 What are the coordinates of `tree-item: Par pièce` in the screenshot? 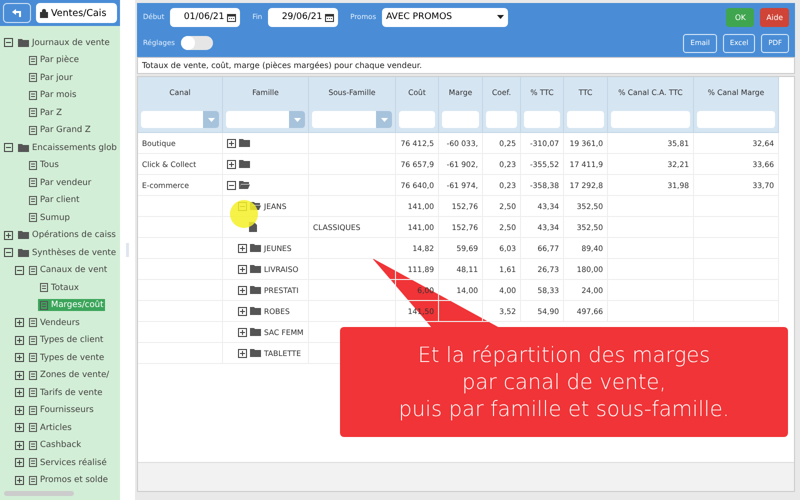 It's located at (54, 60).